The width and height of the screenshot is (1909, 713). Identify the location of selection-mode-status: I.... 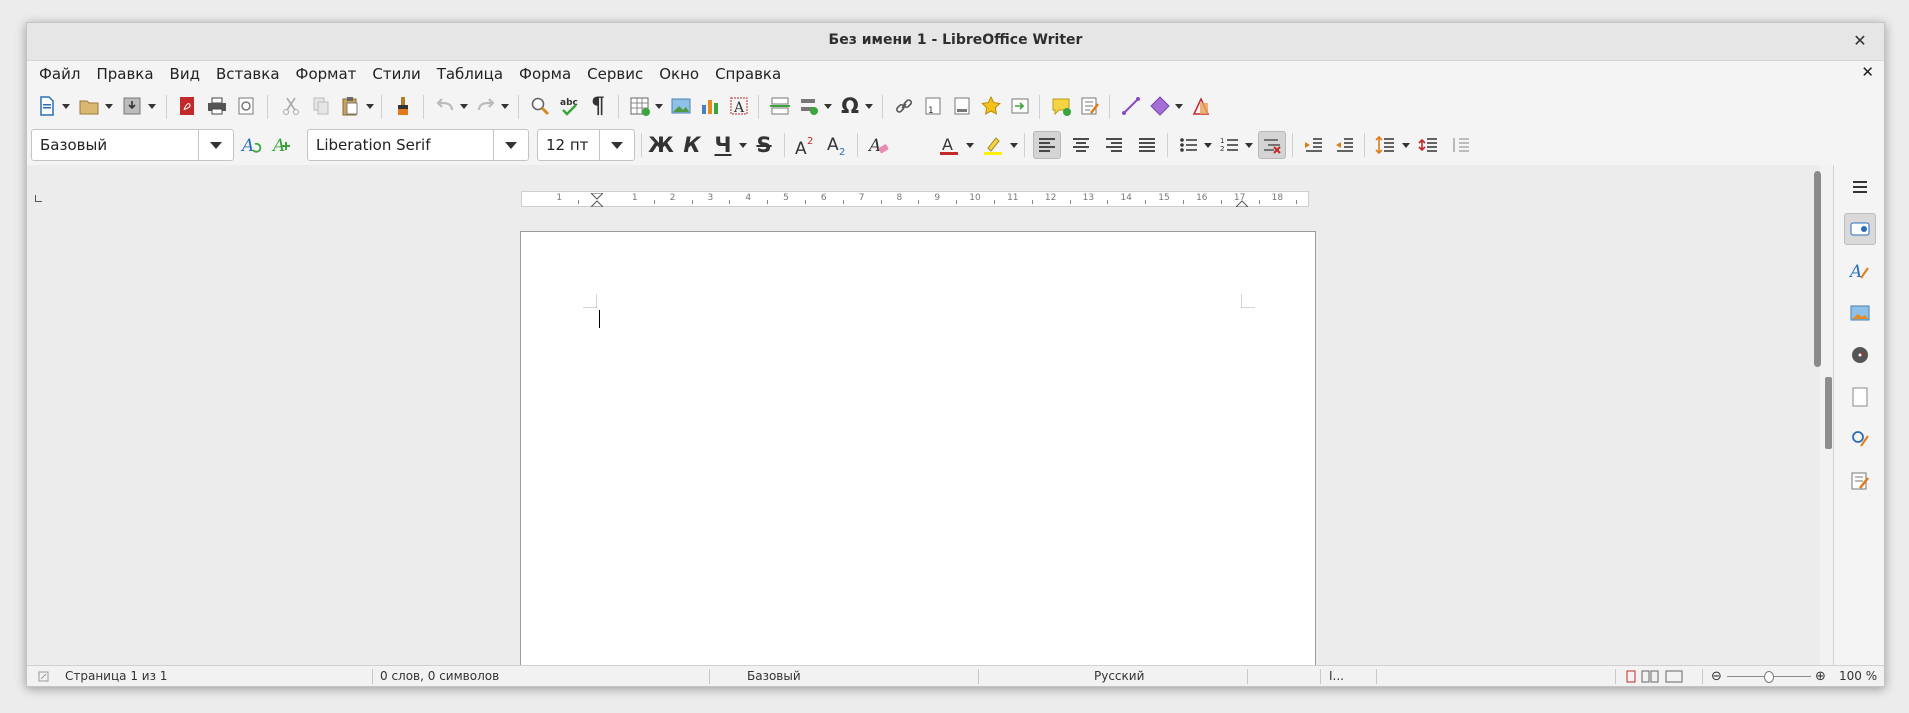
(1336, 676).